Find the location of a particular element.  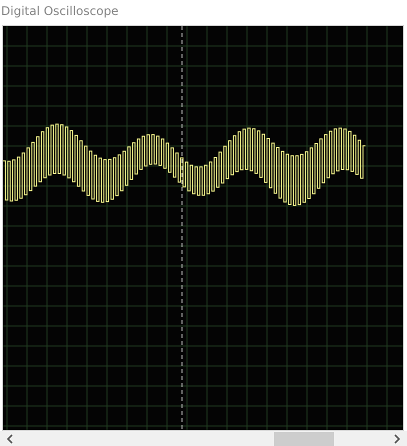

scroll-left-icon is located at coordinates (9, 439).